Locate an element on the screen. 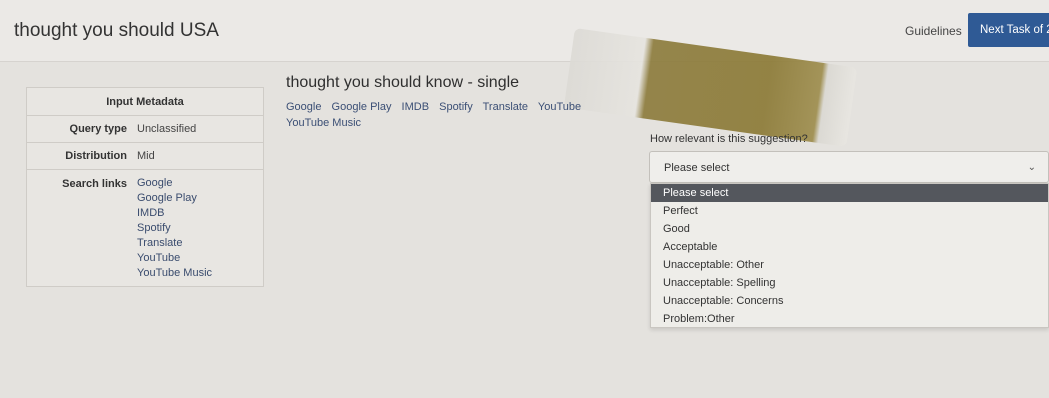  guidelines-link: Guidelines is located at coordinates (933, 31).